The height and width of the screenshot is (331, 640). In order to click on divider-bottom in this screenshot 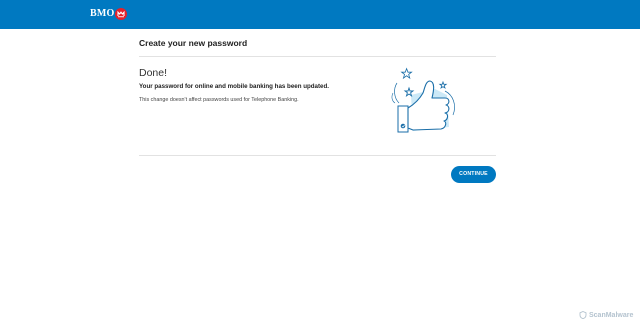, I will do `click(317, 155)`.